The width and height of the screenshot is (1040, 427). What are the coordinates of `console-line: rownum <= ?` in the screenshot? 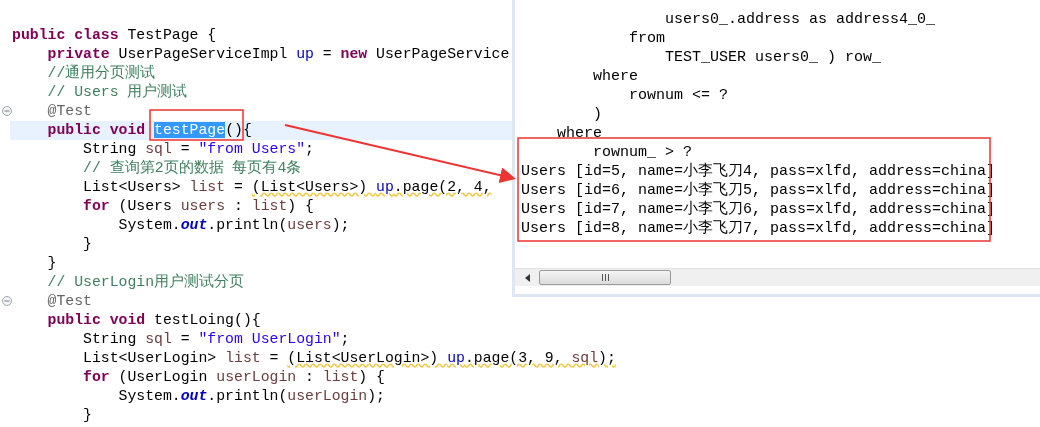 It's located at (678, 95).